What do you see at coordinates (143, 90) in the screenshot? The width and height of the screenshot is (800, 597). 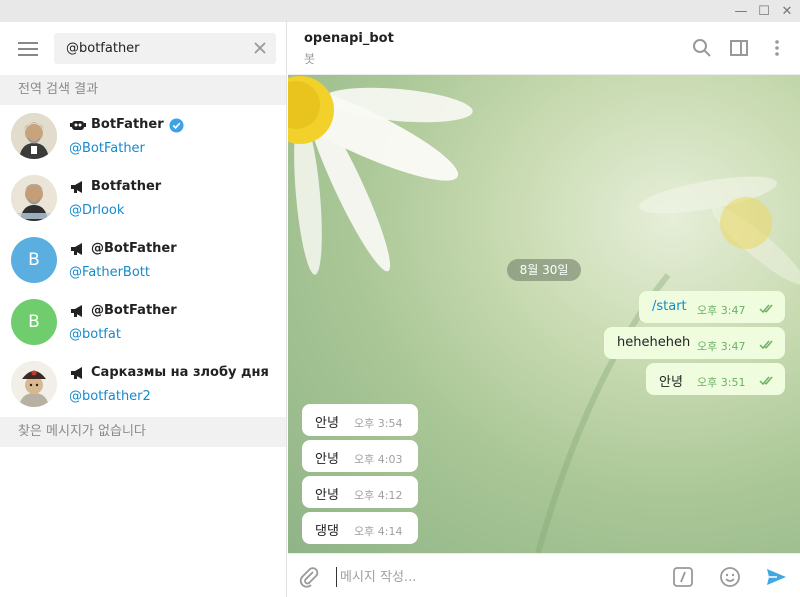 I see `global-results-header: 전역 검색 결과` at bounding box center [143, 90].